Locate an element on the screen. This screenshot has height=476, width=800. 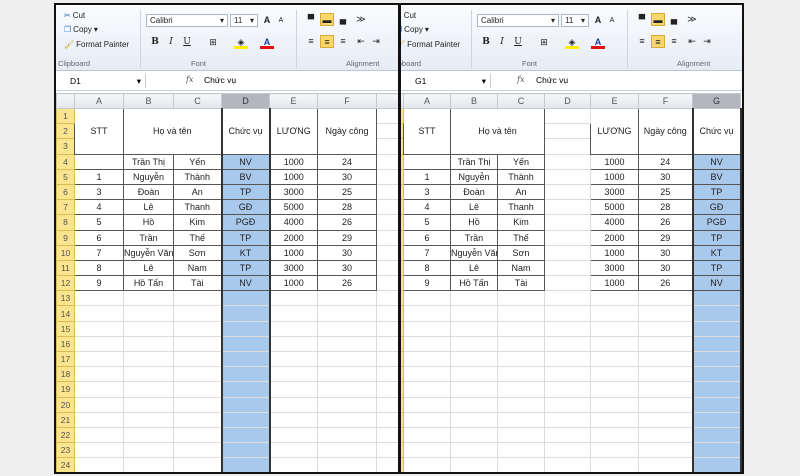
row-header: 10 is located at coordinates (65, 252).